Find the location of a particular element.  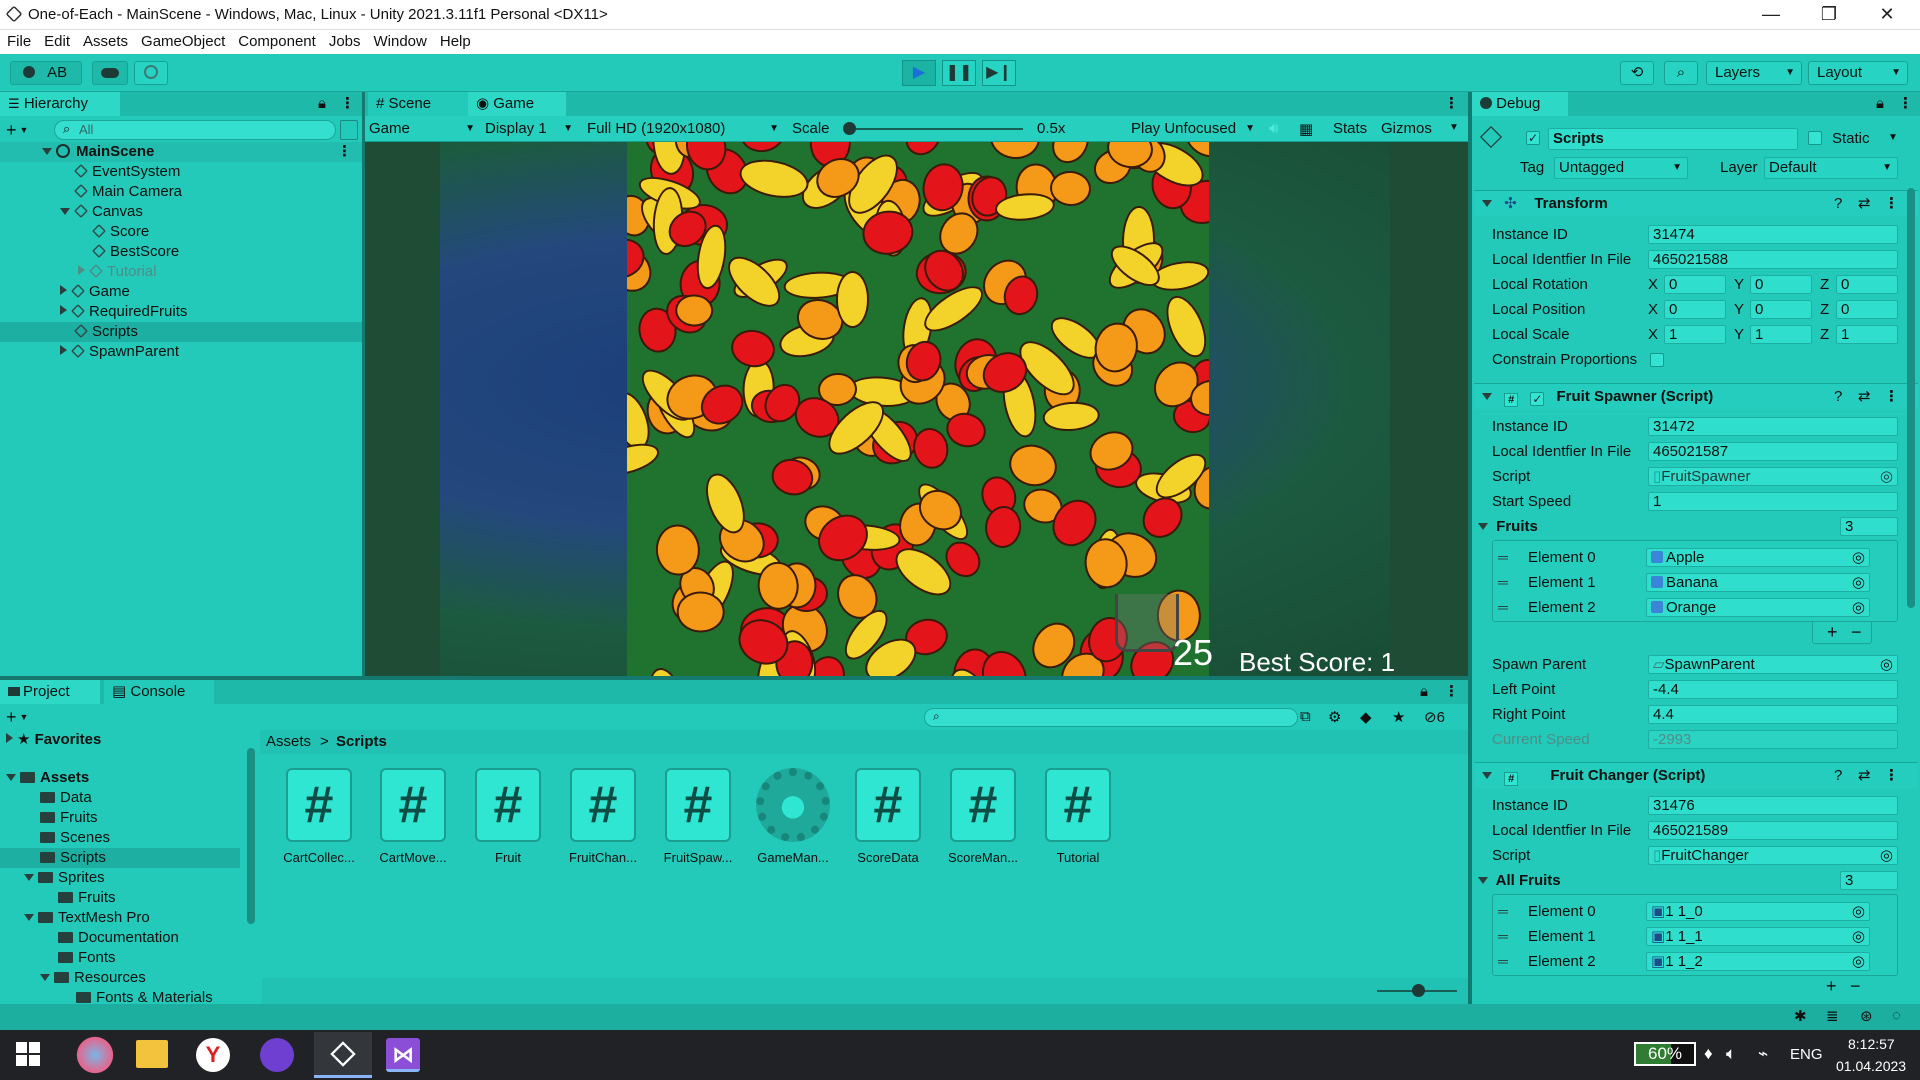

tree-item-scenes: Scenes is located at coordinates (120, 838).